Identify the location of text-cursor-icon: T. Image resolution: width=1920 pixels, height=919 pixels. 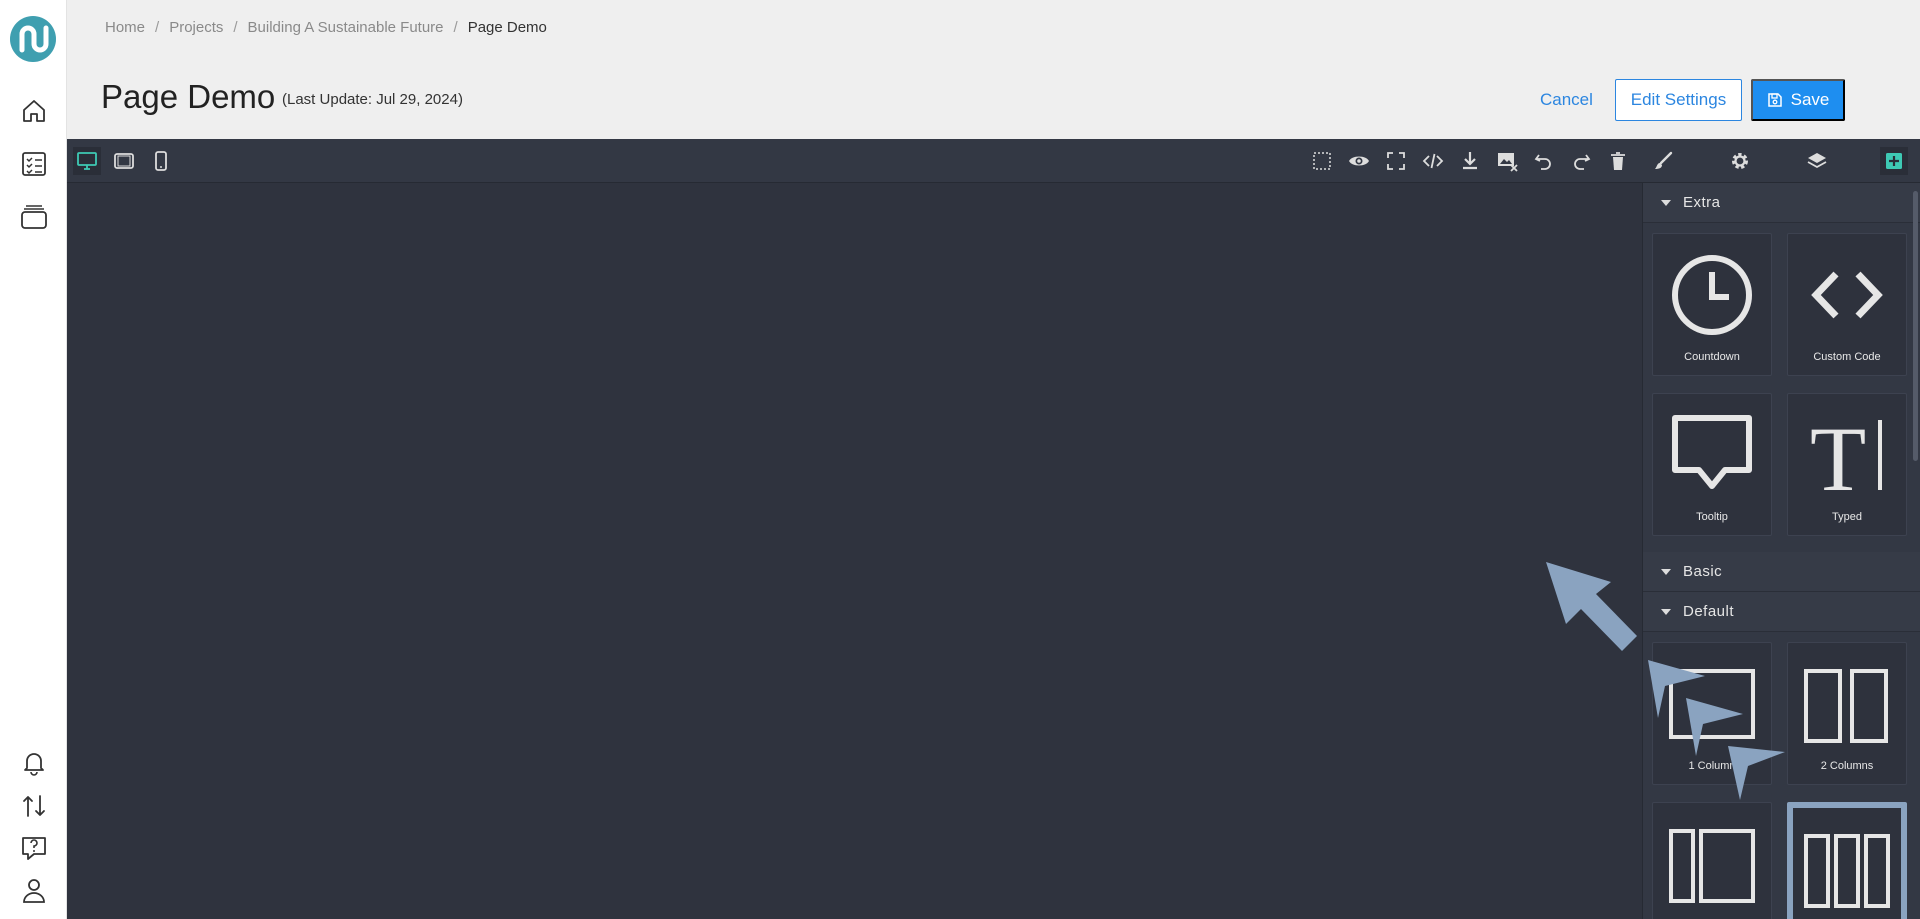
(1846, 455).